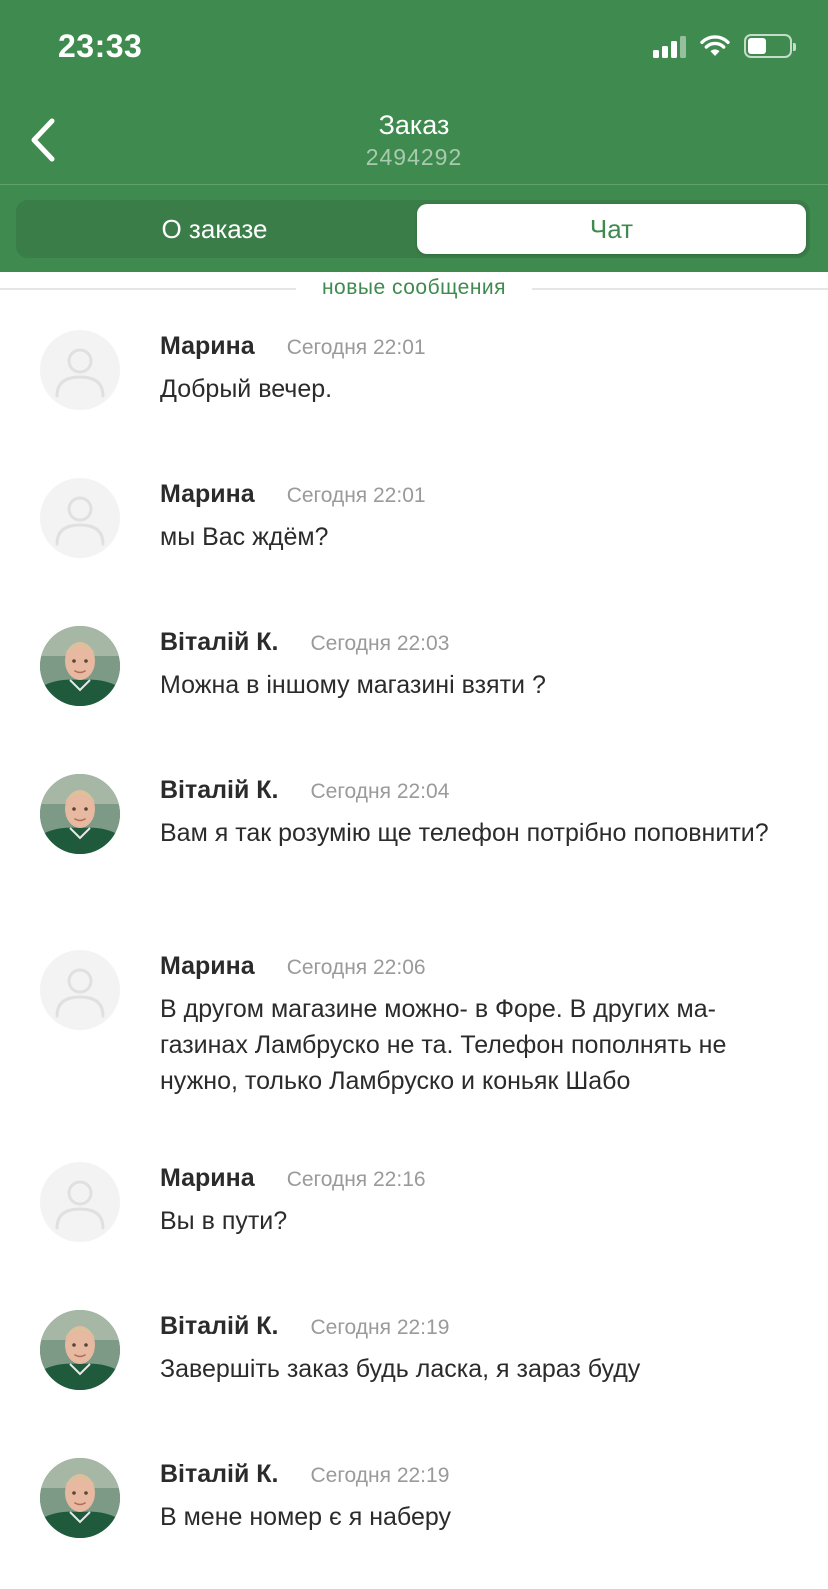  I want to click on message-time: Сегодня 22:16, so click(356, 1179).